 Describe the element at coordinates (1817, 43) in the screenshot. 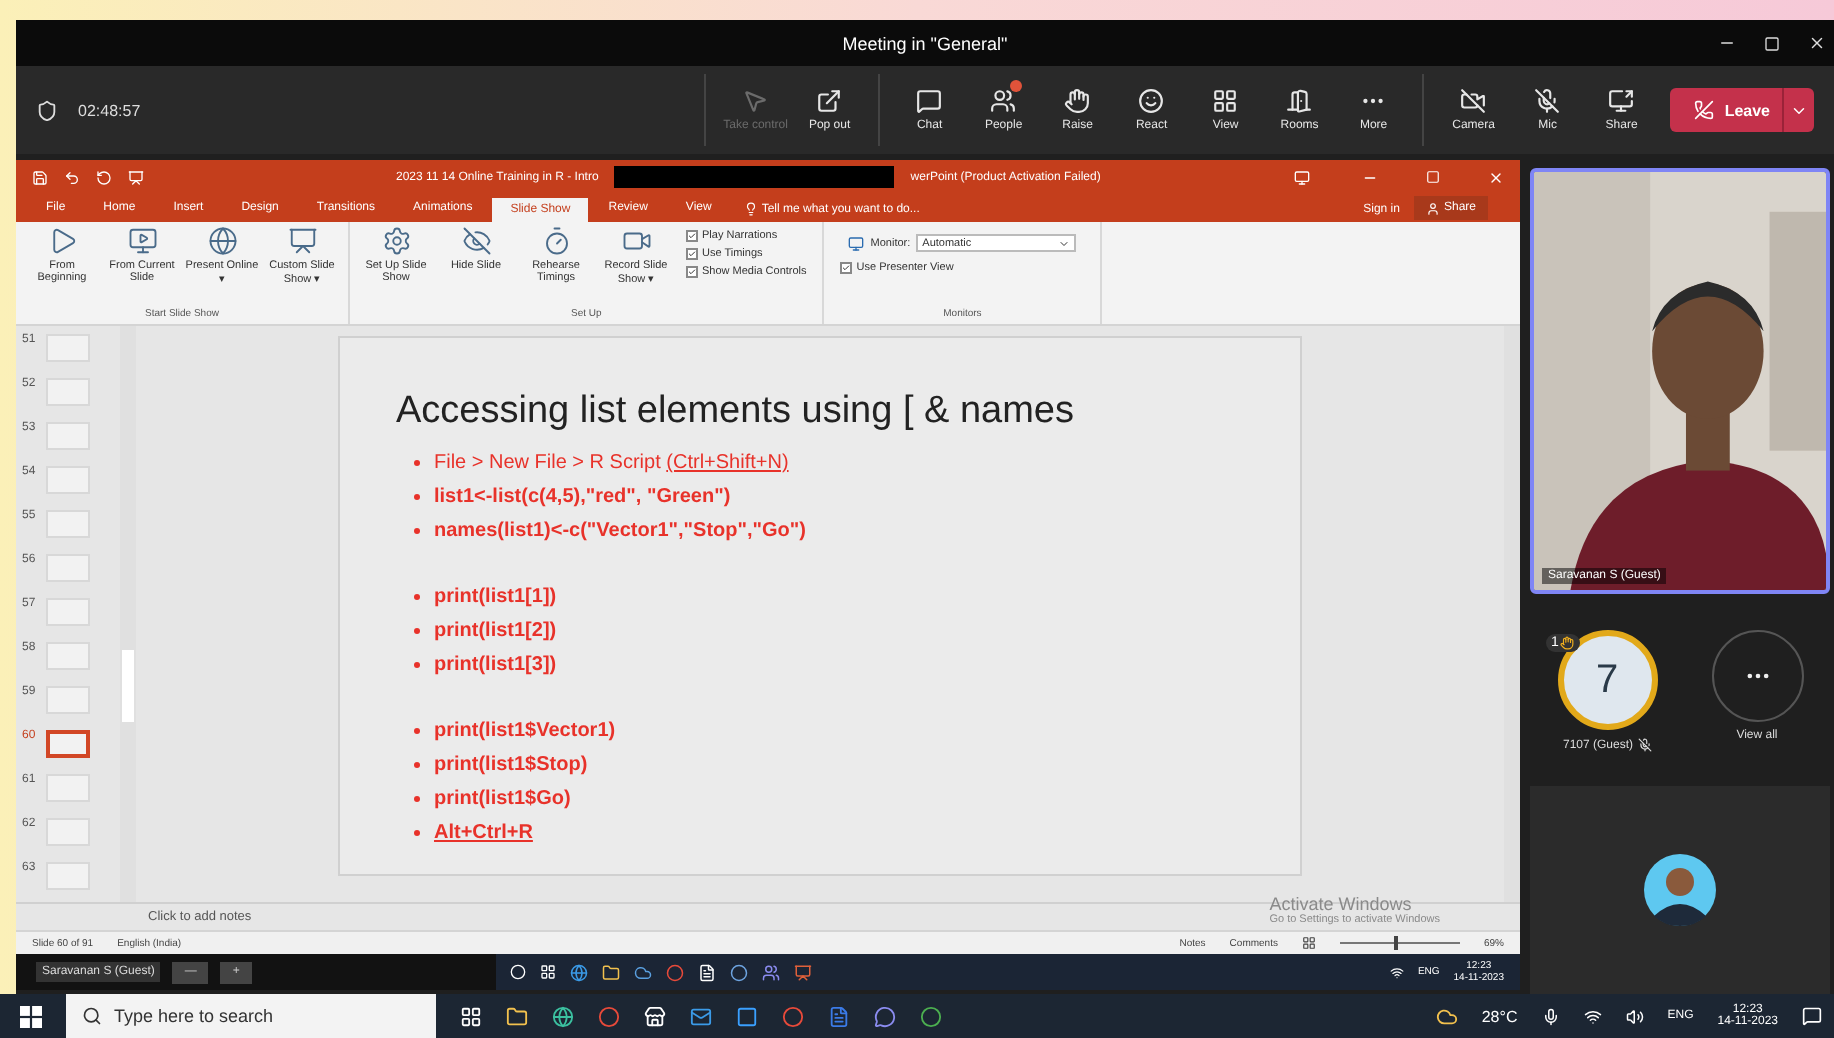

I see `close-icon` at that location.